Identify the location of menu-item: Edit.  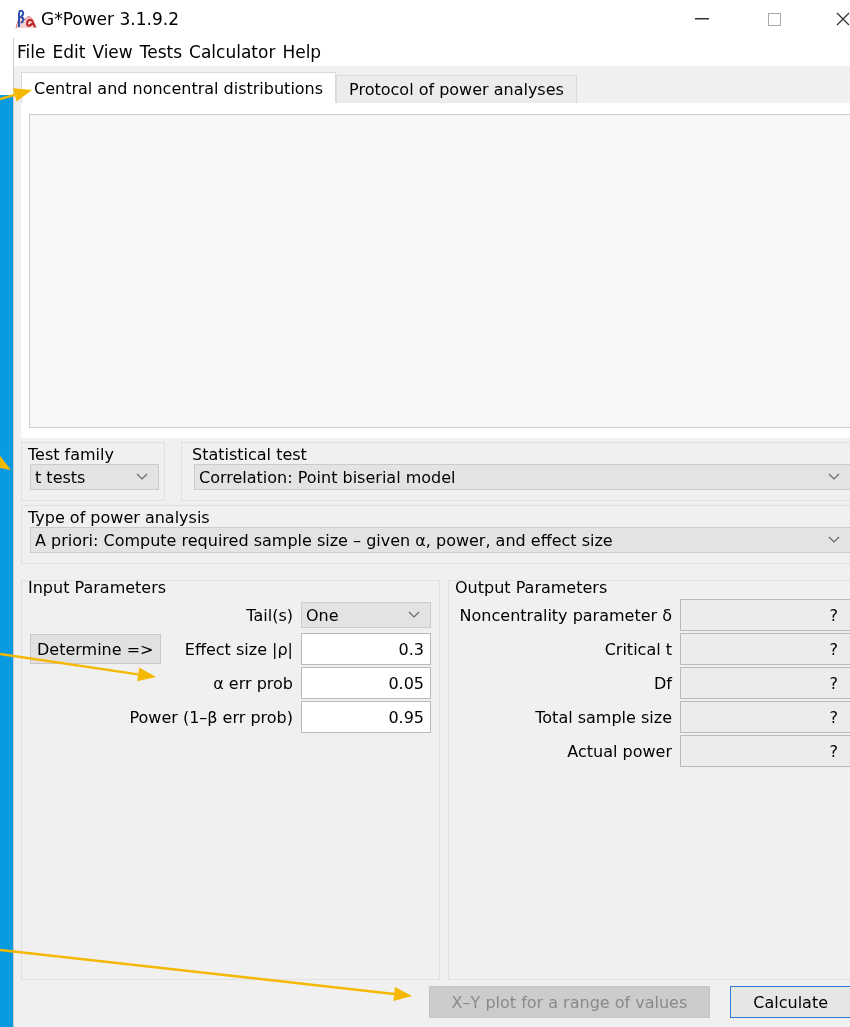
(69, 52).